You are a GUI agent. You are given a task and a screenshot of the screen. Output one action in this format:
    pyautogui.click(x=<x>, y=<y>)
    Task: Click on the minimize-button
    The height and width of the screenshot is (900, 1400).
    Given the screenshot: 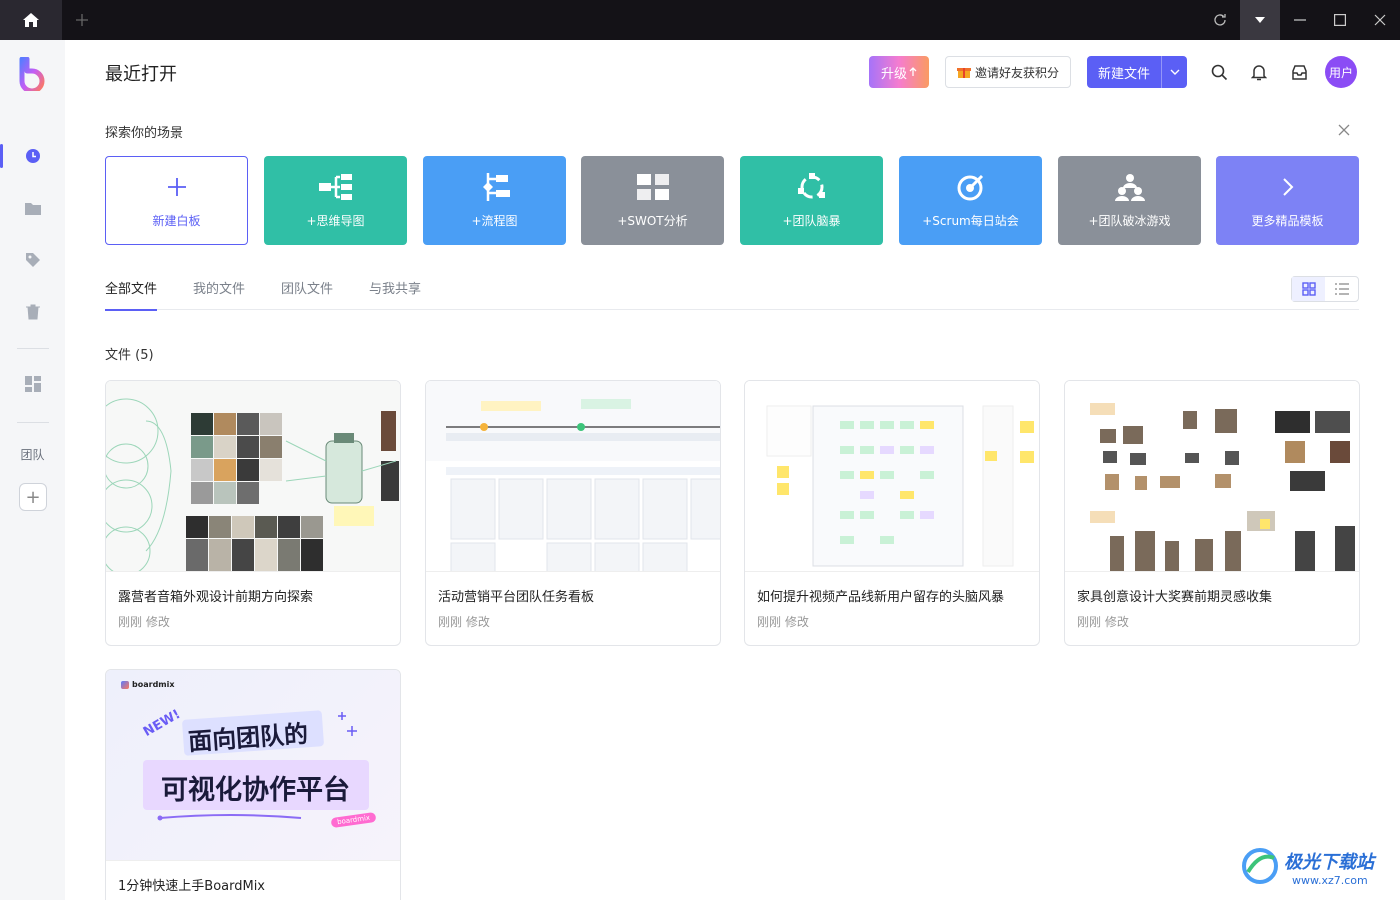 What is the action you would take?
    pyautogui.click(x=1300, y=20)
    